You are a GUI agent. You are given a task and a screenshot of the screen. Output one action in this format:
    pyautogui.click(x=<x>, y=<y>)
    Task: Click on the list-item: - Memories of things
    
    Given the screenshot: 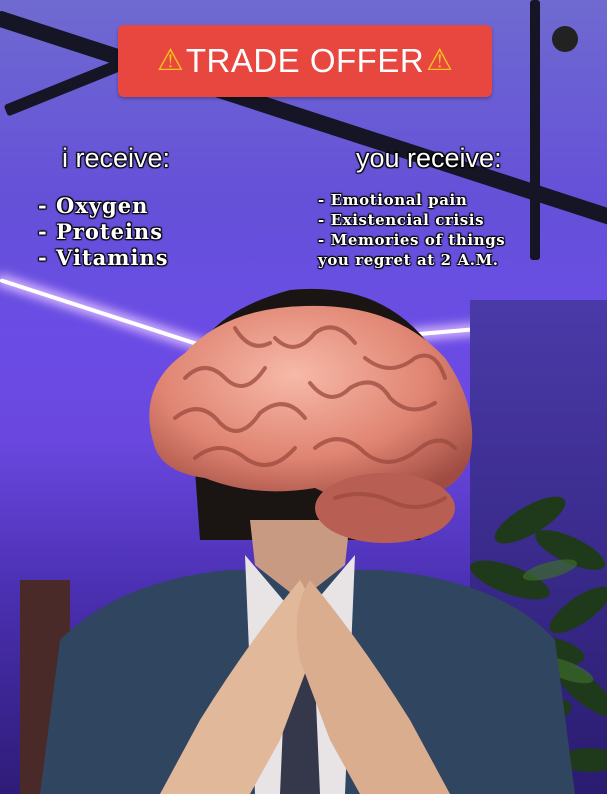 What is the action you would take?
    pyautogui.click(x=412, y=240)
    